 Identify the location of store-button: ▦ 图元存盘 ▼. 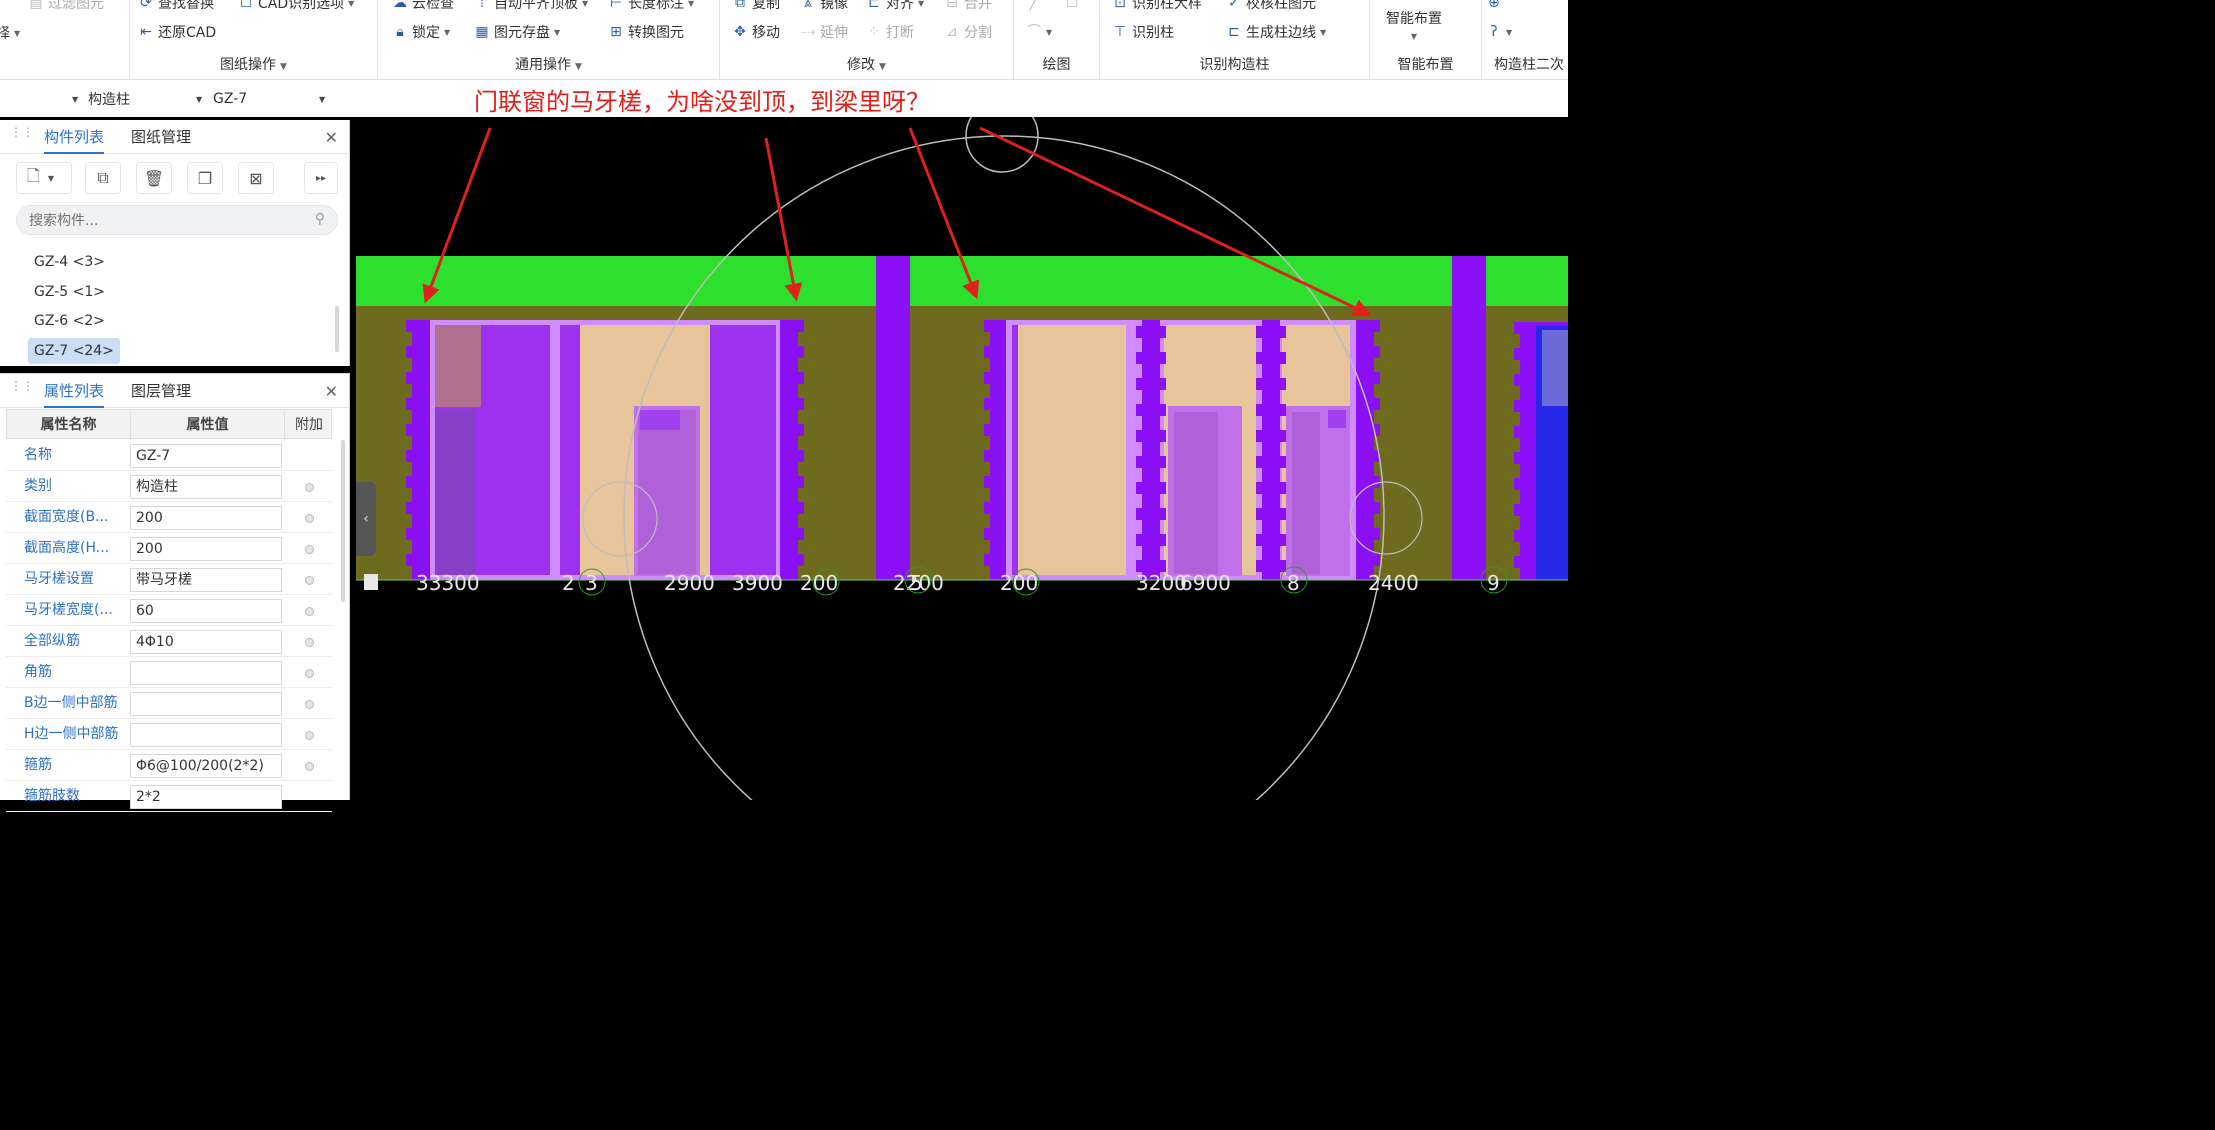
(517, 32).